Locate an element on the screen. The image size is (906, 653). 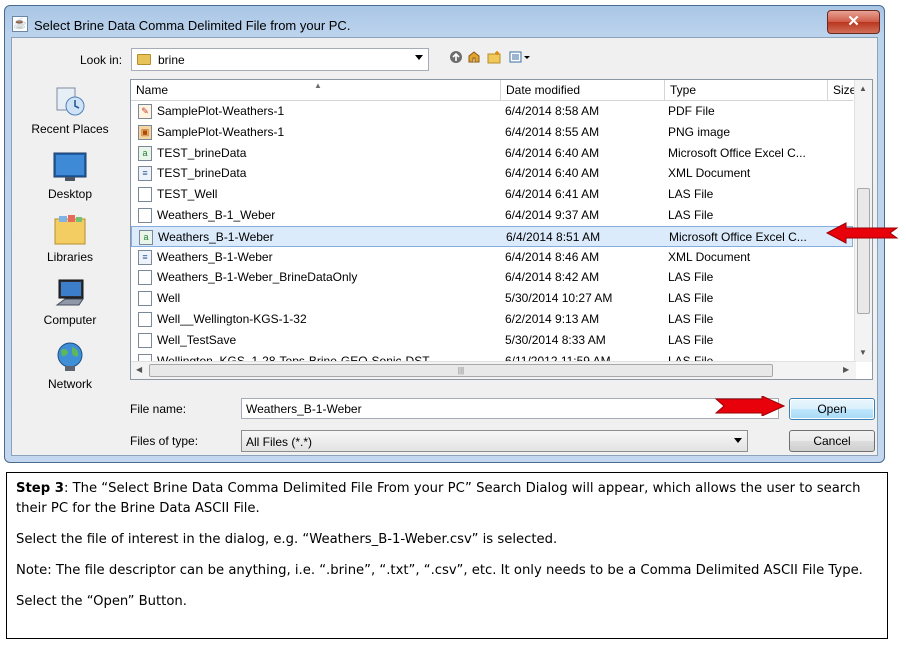
look-in-label: Look in: is located at coordinates (101, 60).